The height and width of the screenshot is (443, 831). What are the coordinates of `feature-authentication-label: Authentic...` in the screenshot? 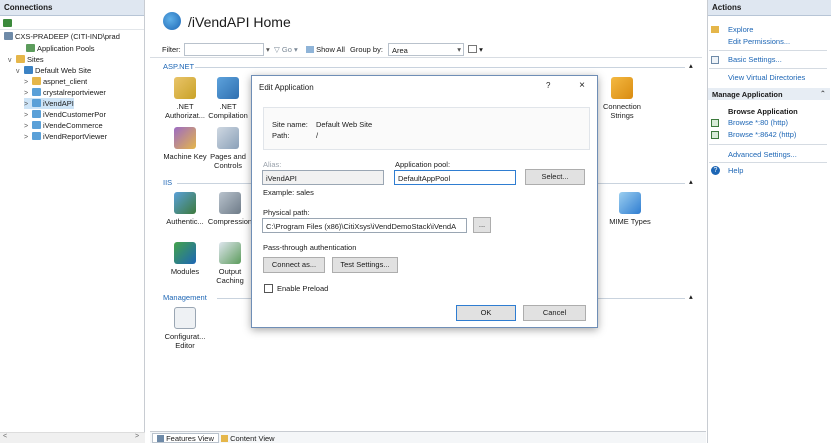 It's located at (185, 221).